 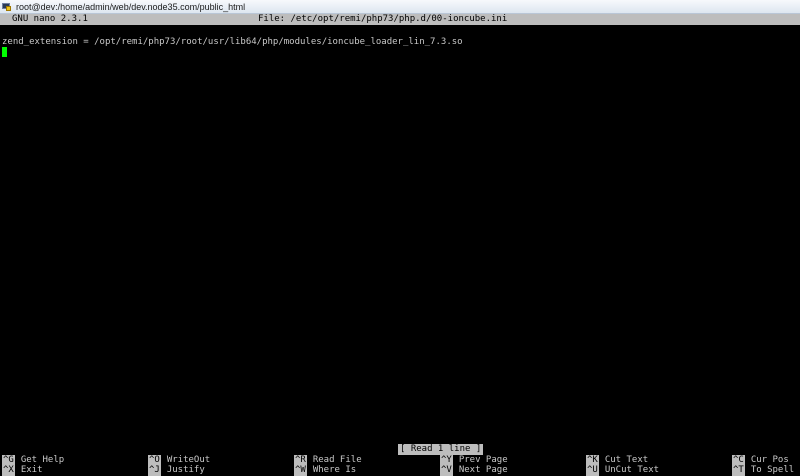 I want to click on shortcut-uncut-text: ^U UnCut Text, so click(x=622, y=470).